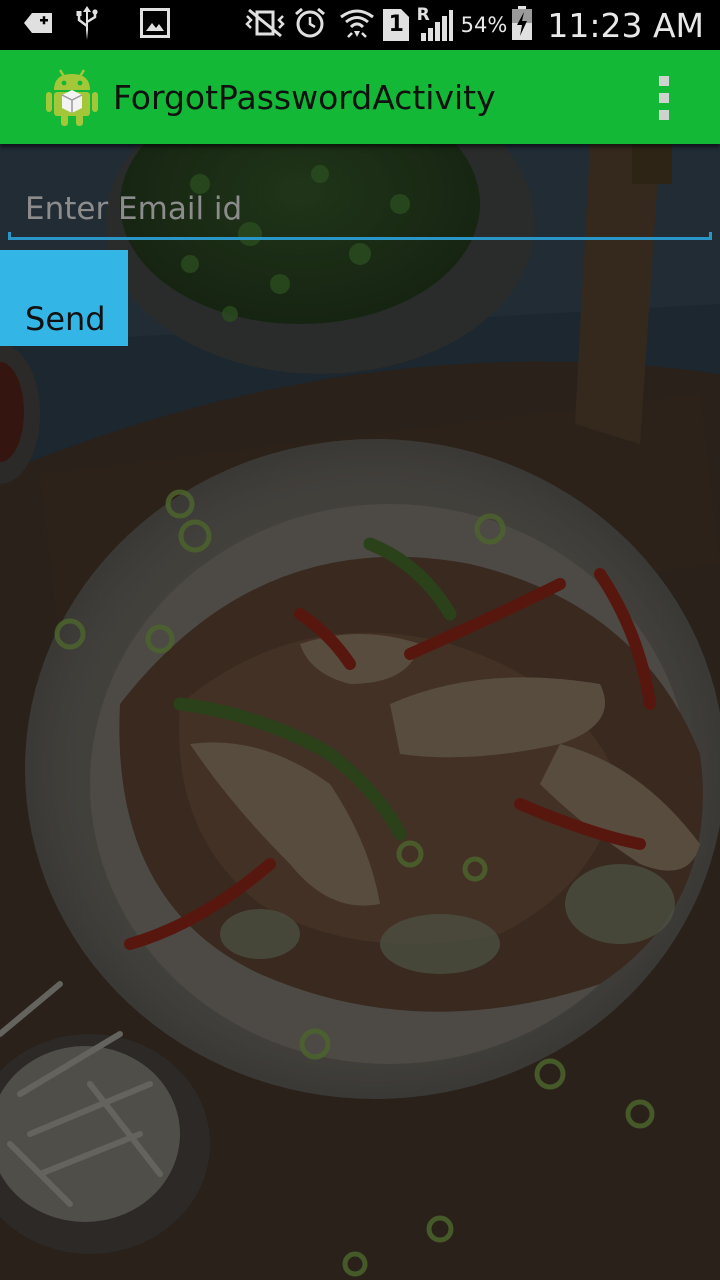 The width and height of the screenshot is (720, 1280). Describe the element at coordinates (155, 25) in the screenshot. I see `image-icon` at that location.